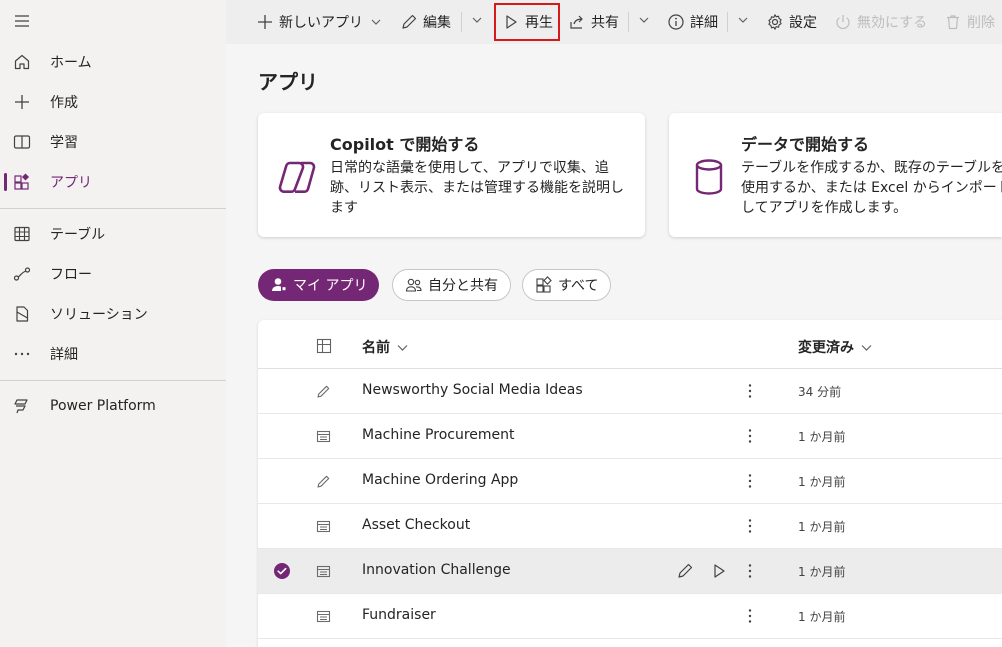 The width and height of the screenshot is (1002, 647). I want to click on command-bar: 新しいアプリ 編集 再生 共有 詳細 設定 無効にする 削除, so click(614, 22).